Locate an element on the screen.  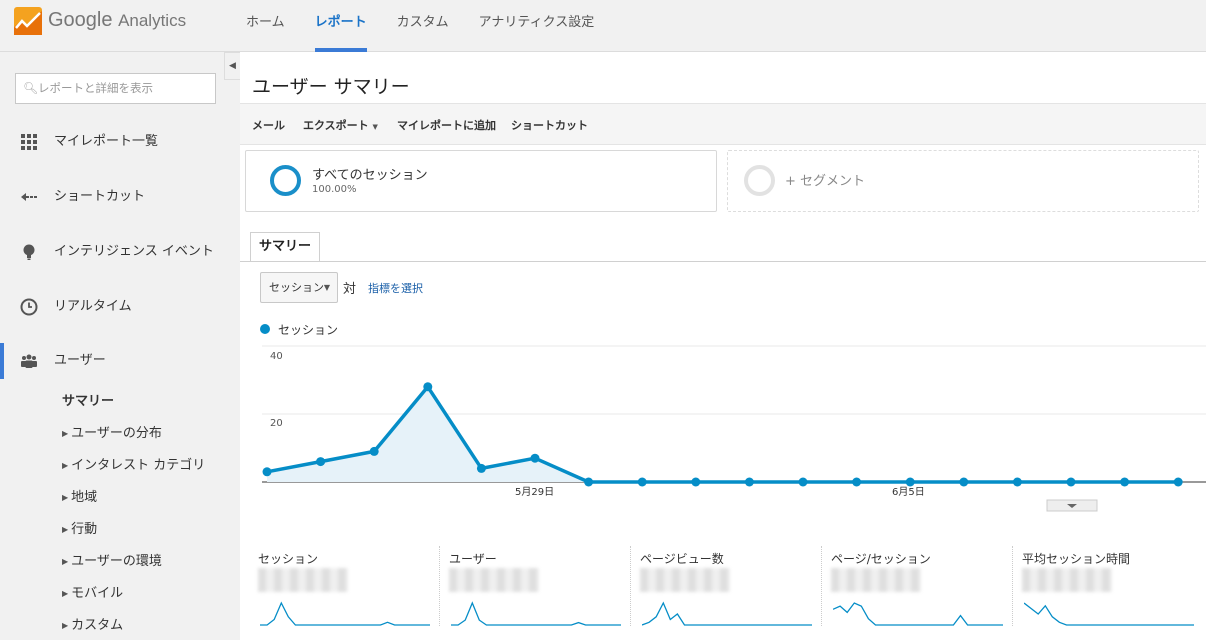
metric-divider is located at coordinates (1012, 586).